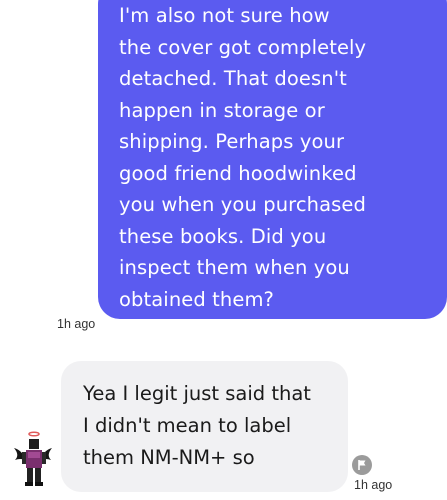 This screenshot has width=447, height=500. I want to click on message-line: I'm also not sure how, so click(224, 15).